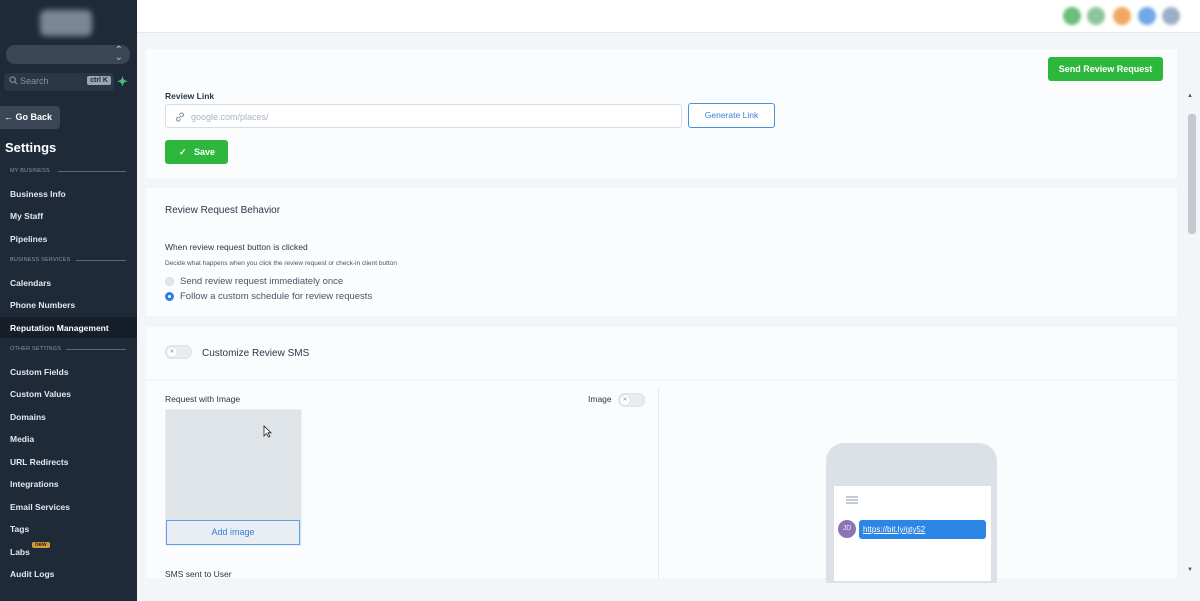  Describe the element at coordinates (30, 171) in the screenshot. I see `section-label-my-business: MY BUSINESS` at that location.